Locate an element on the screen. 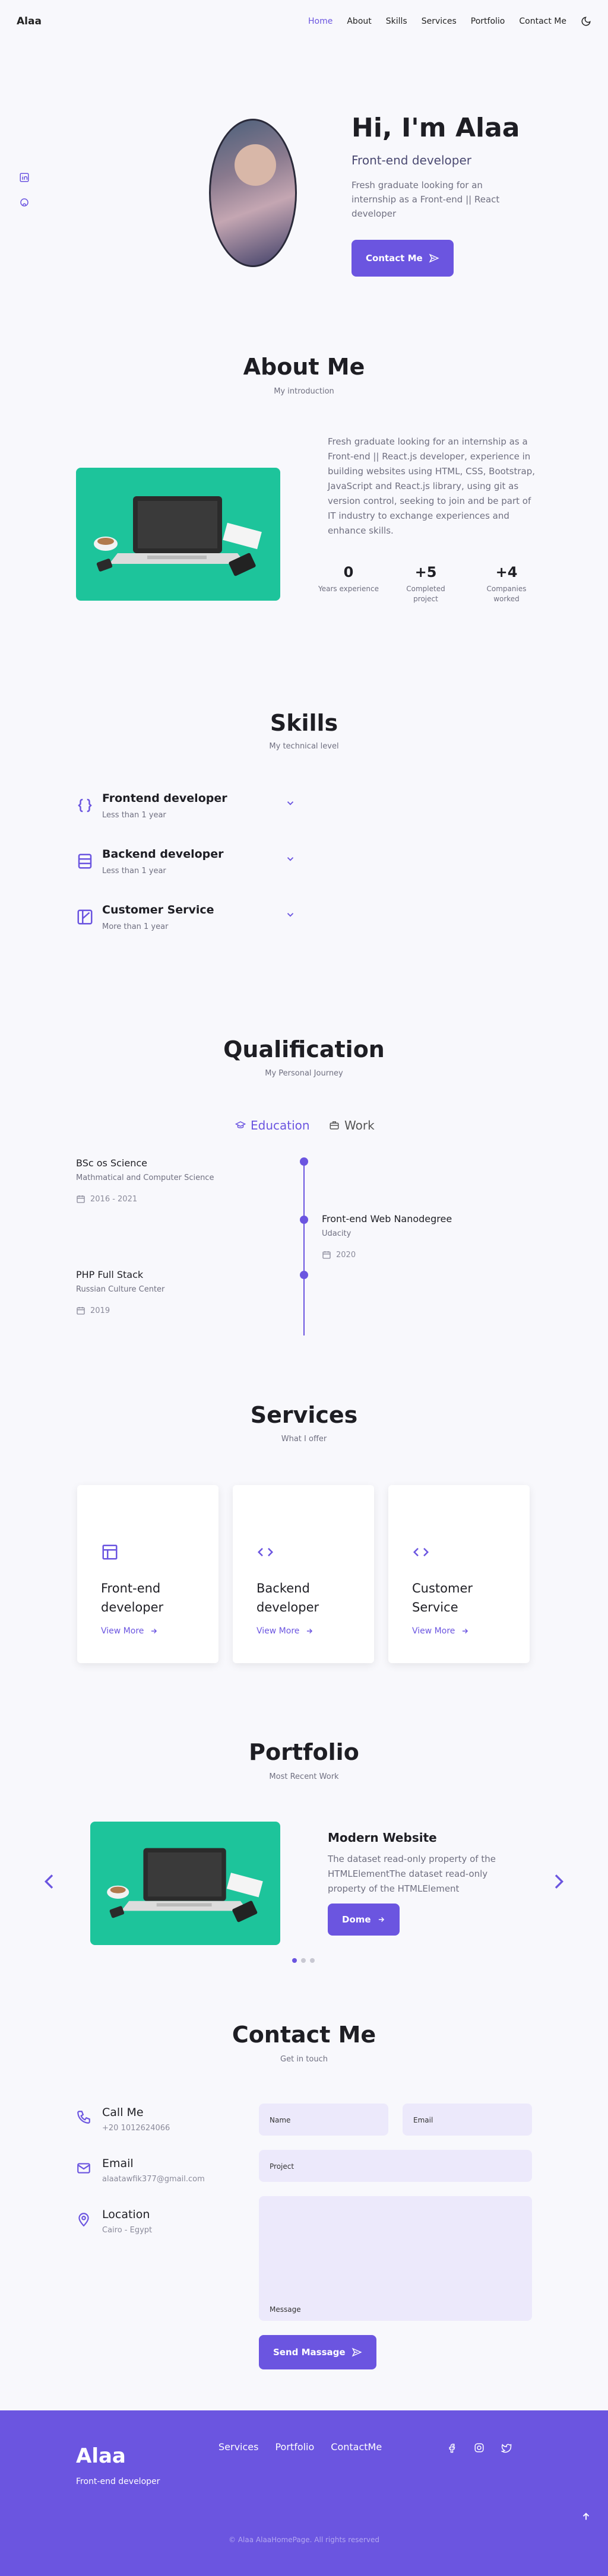 Image resolution: width=608 pixels, height=2576 pixels. demo-button: Dome is located at coordinates (364, 1920).